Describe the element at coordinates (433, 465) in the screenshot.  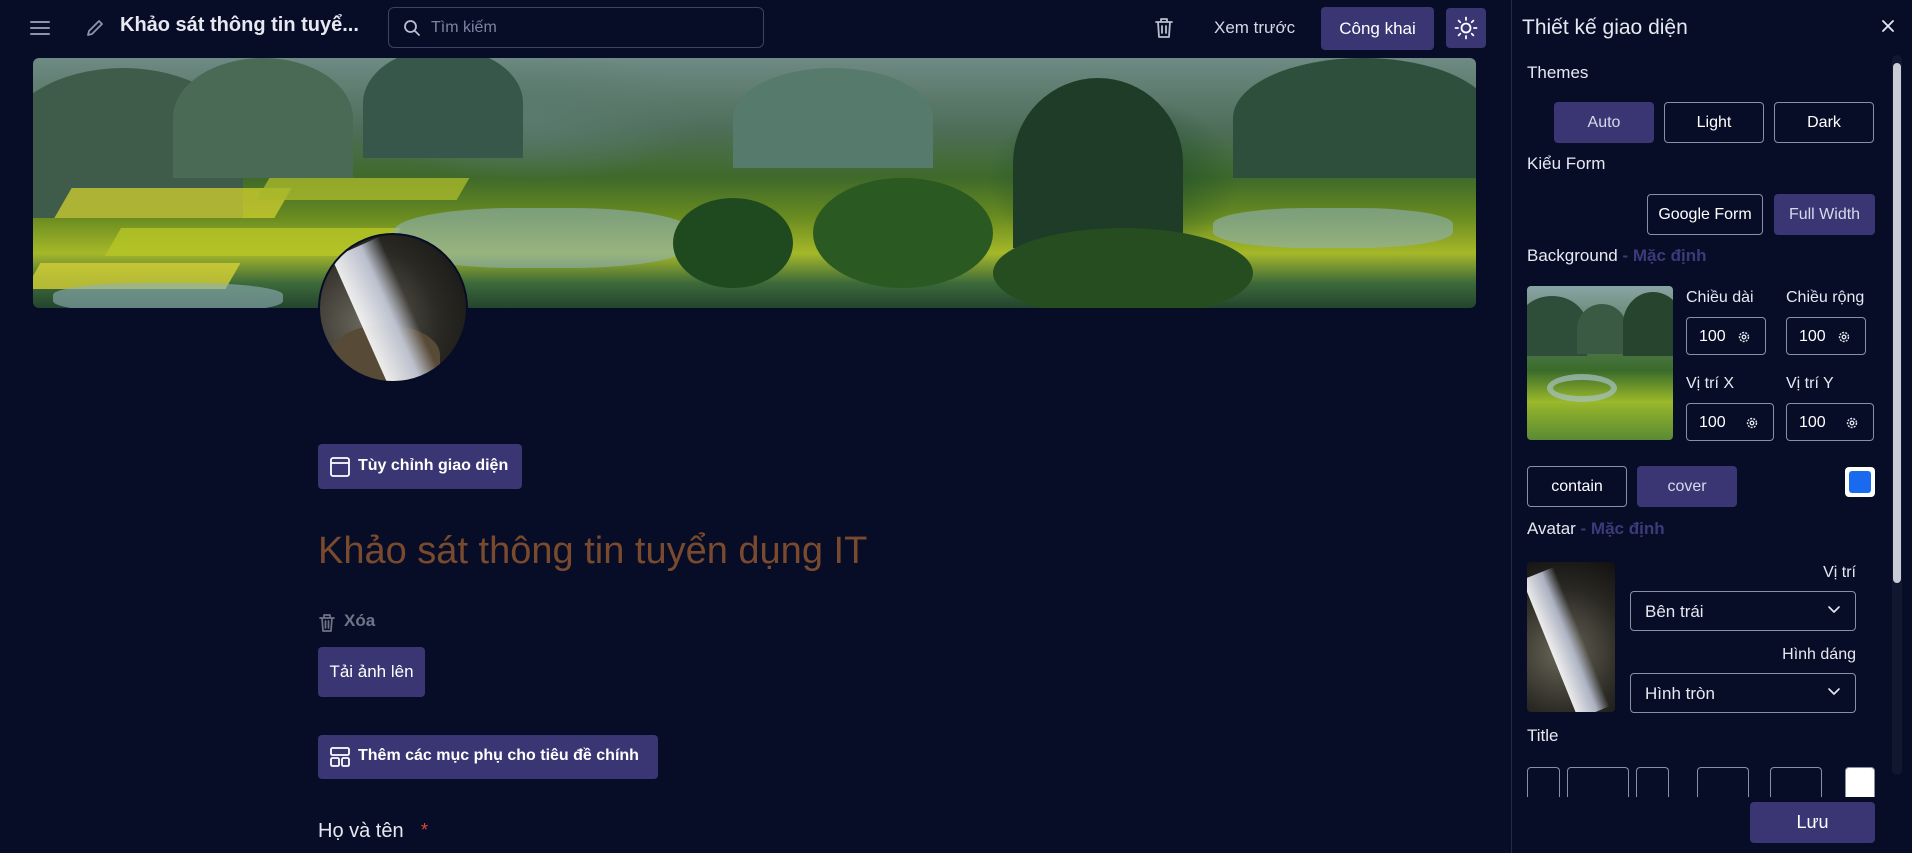
I see `customize-appearance-label: Tùy chỉnh giao diện` at that location.